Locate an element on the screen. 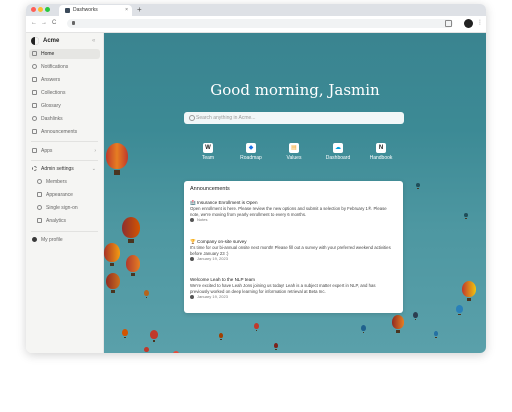  sidebar-item-label: Collections is located at coordinates (53, 93).